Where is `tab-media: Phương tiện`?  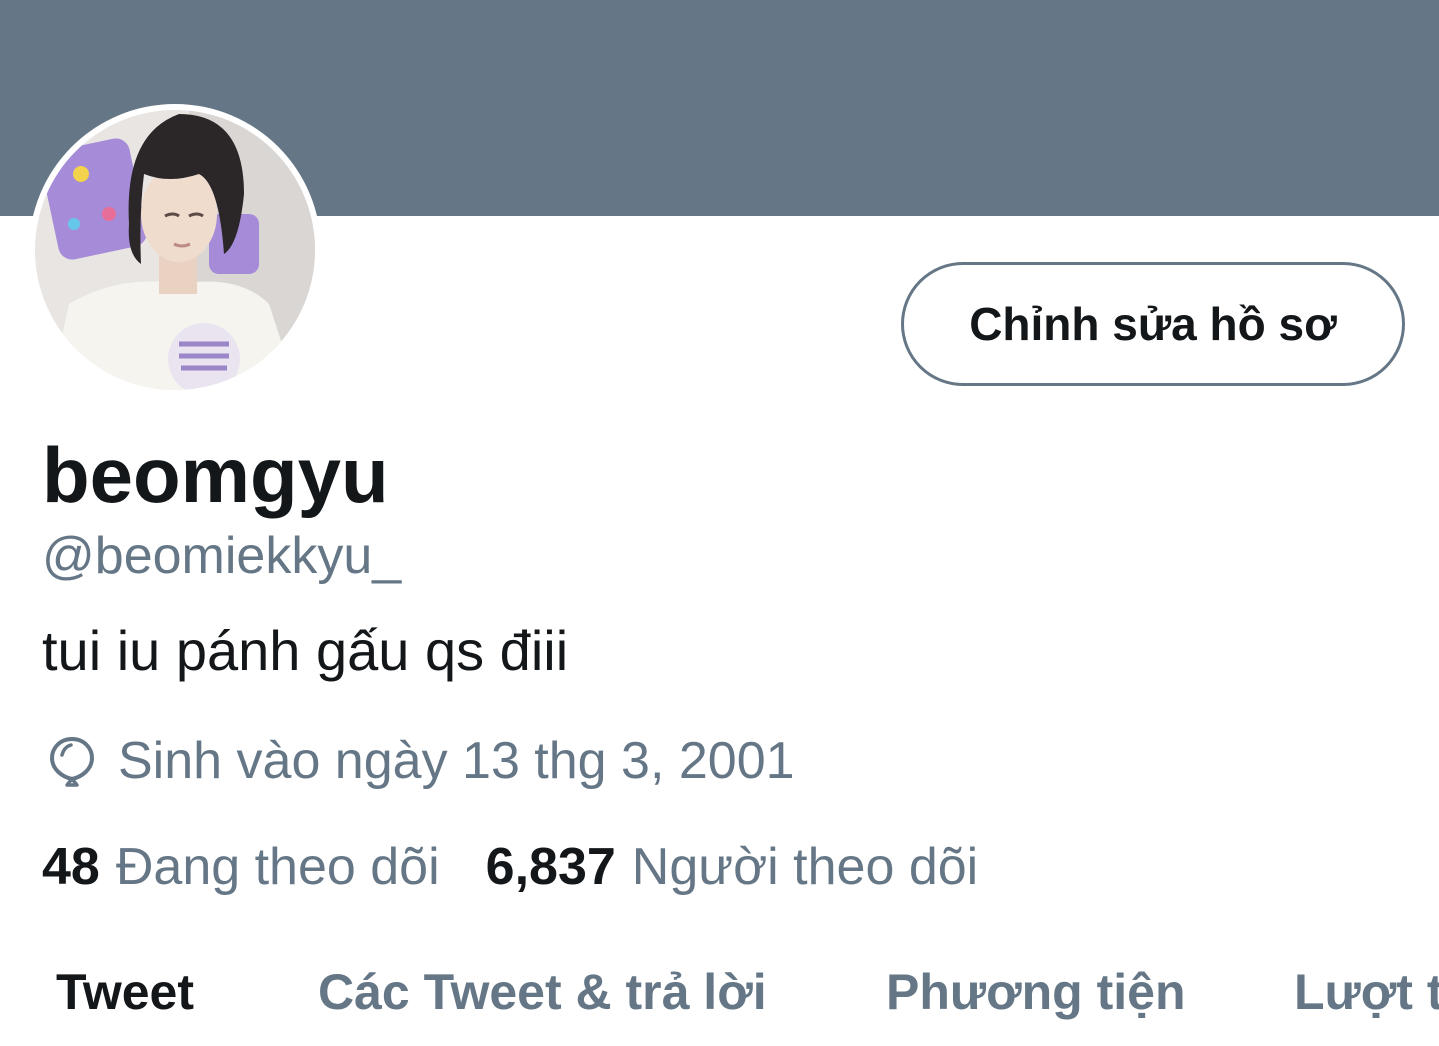
tab-media: Phương tiện is located at coordinates (1036, 992).